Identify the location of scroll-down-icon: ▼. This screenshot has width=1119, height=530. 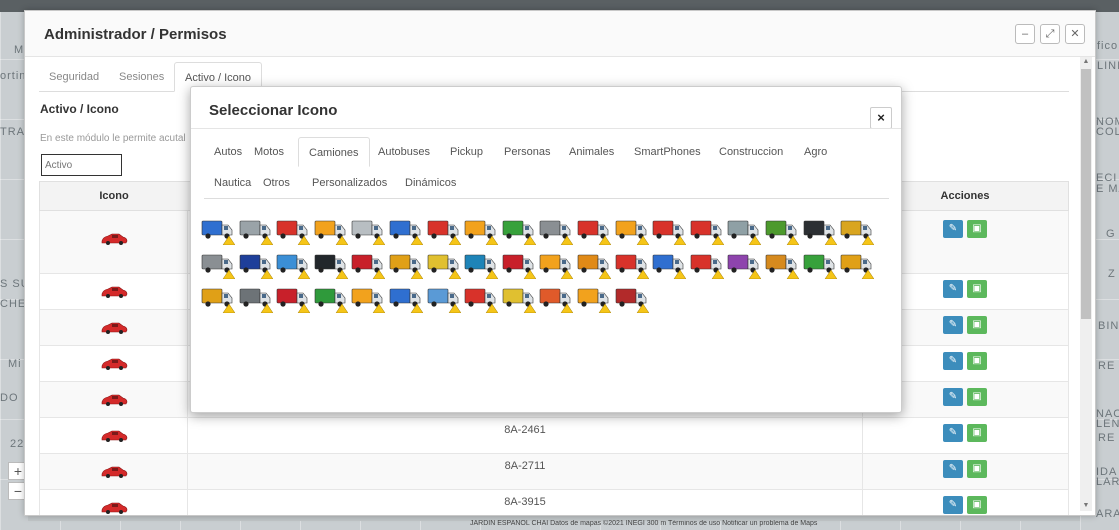
(1086, 506).